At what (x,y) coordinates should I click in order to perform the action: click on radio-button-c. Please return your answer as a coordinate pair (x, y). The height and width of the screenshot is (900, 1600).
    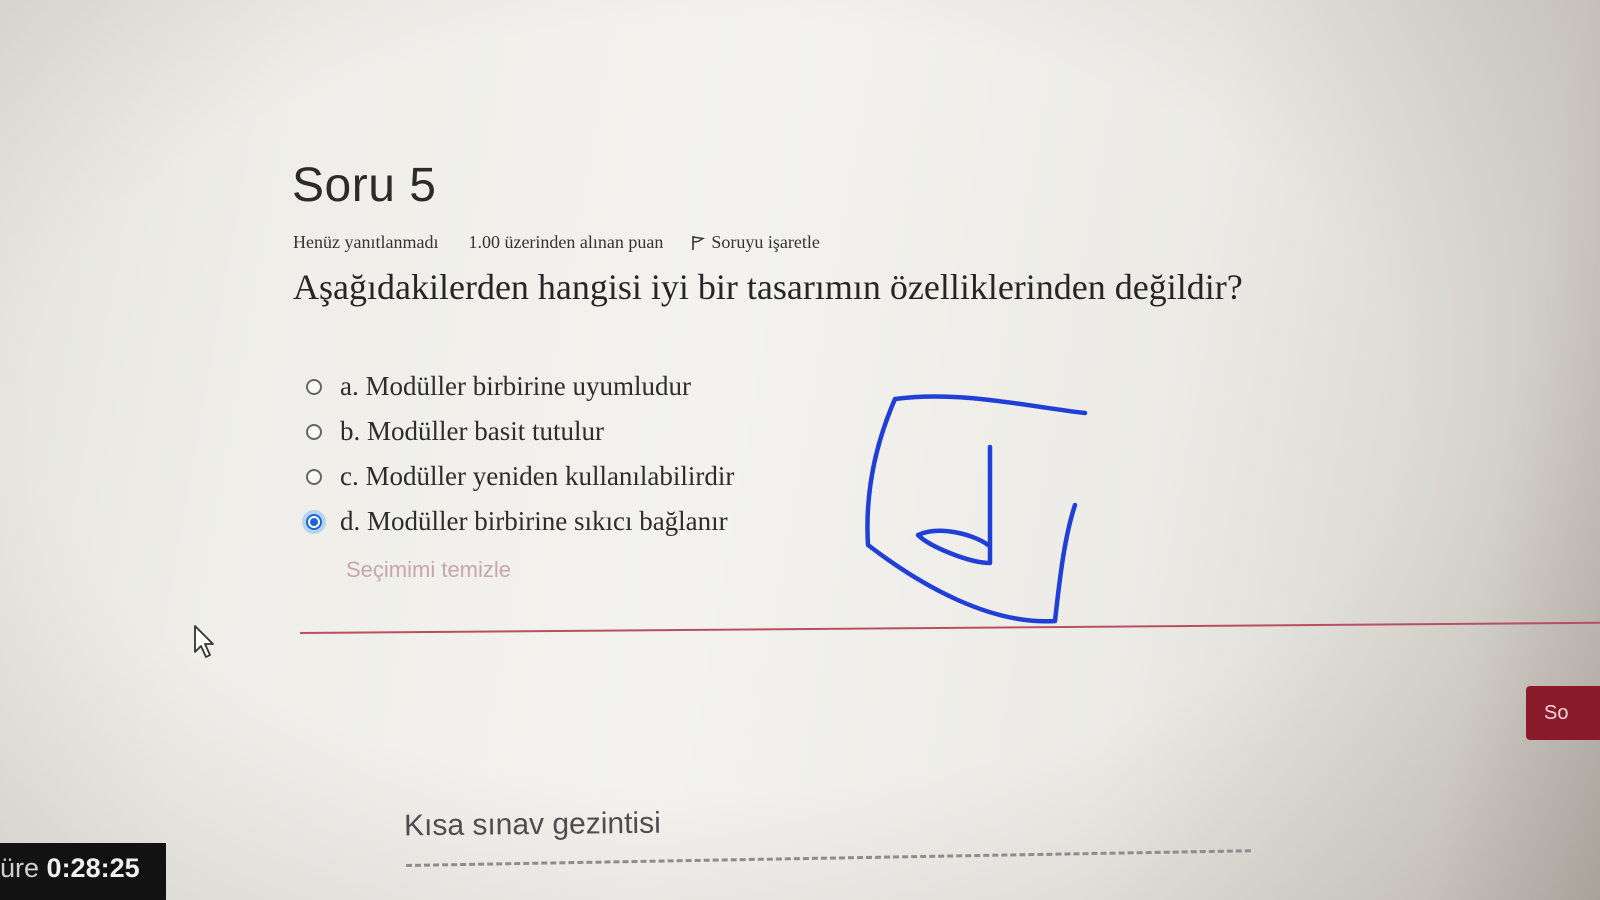
    Looking at the image, I should click on (314, 476).